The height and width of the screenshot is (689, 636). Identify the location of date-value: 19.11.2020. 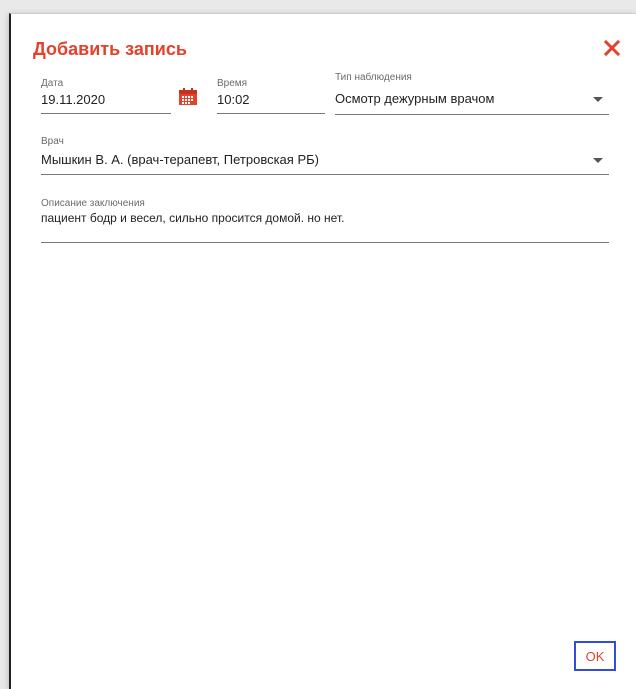
(73, 99).